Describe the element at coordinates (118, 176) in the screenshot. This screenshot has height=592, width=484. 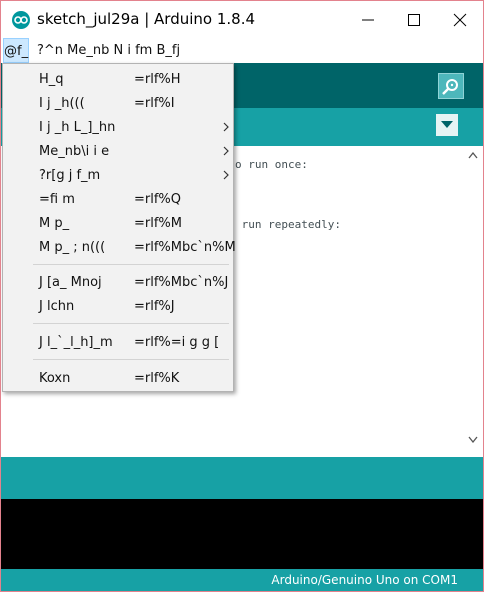
I see `menu-item-examples: ?r[g j f_m` at that location.